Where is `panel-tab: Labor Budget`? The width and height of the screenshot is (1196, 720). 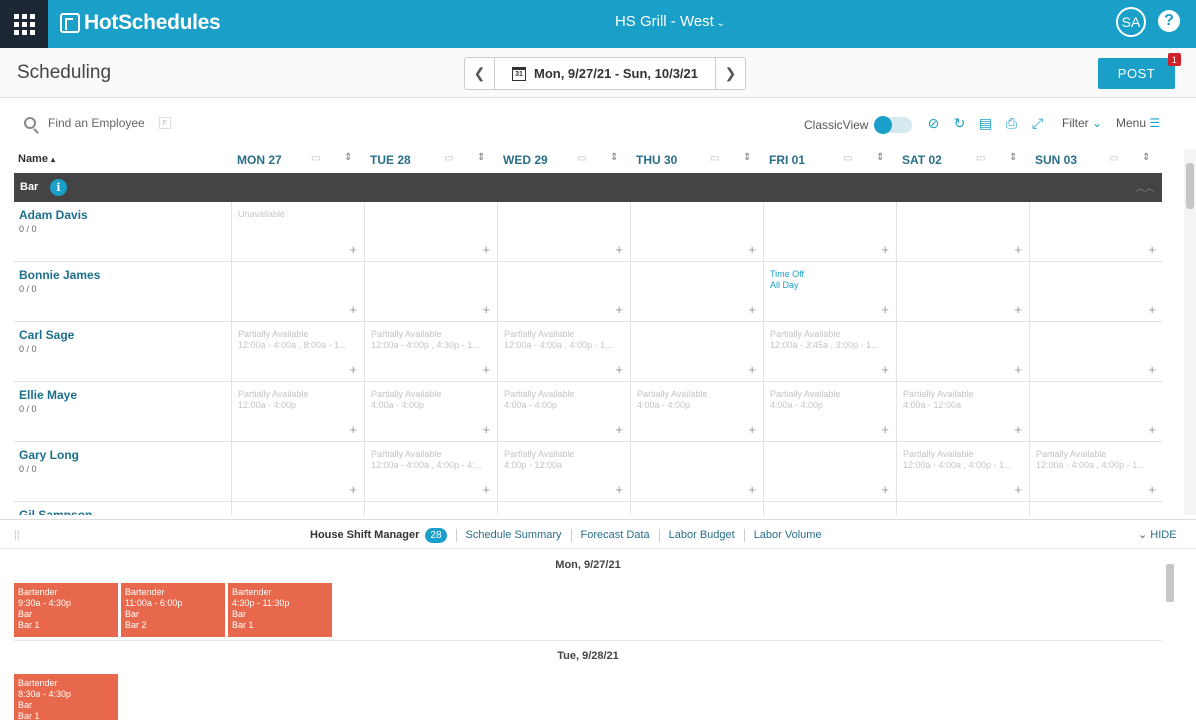
panel-tab: Labor Budget is located at coordinates (701, 535).